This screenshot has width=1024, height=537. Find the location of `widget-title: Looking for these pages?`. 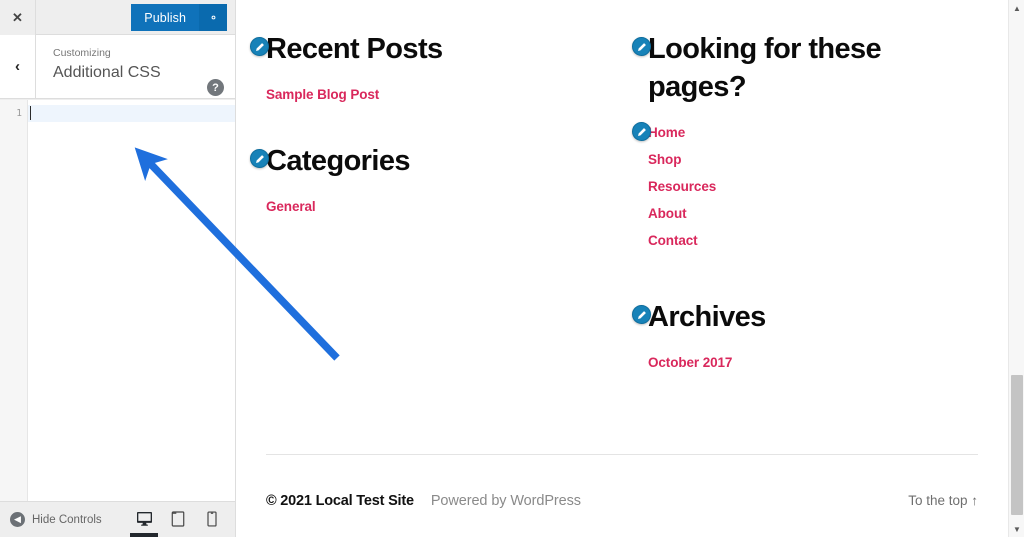

widget-title: Looking for these pages? is located at coordinates (765, 68).